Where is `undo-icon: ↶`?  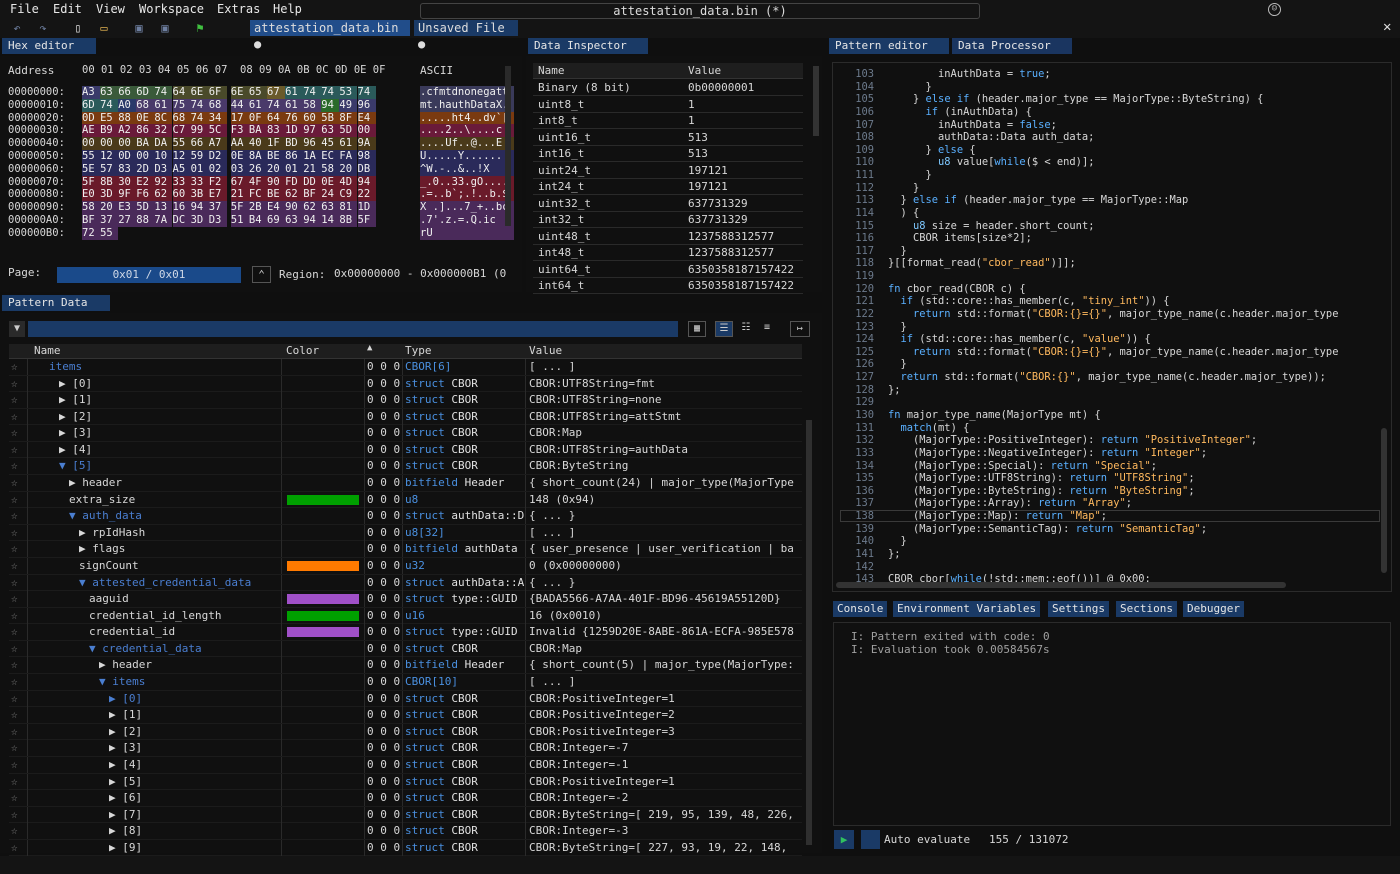 undo-icon: ↶ is located at coordinates (17, 28).